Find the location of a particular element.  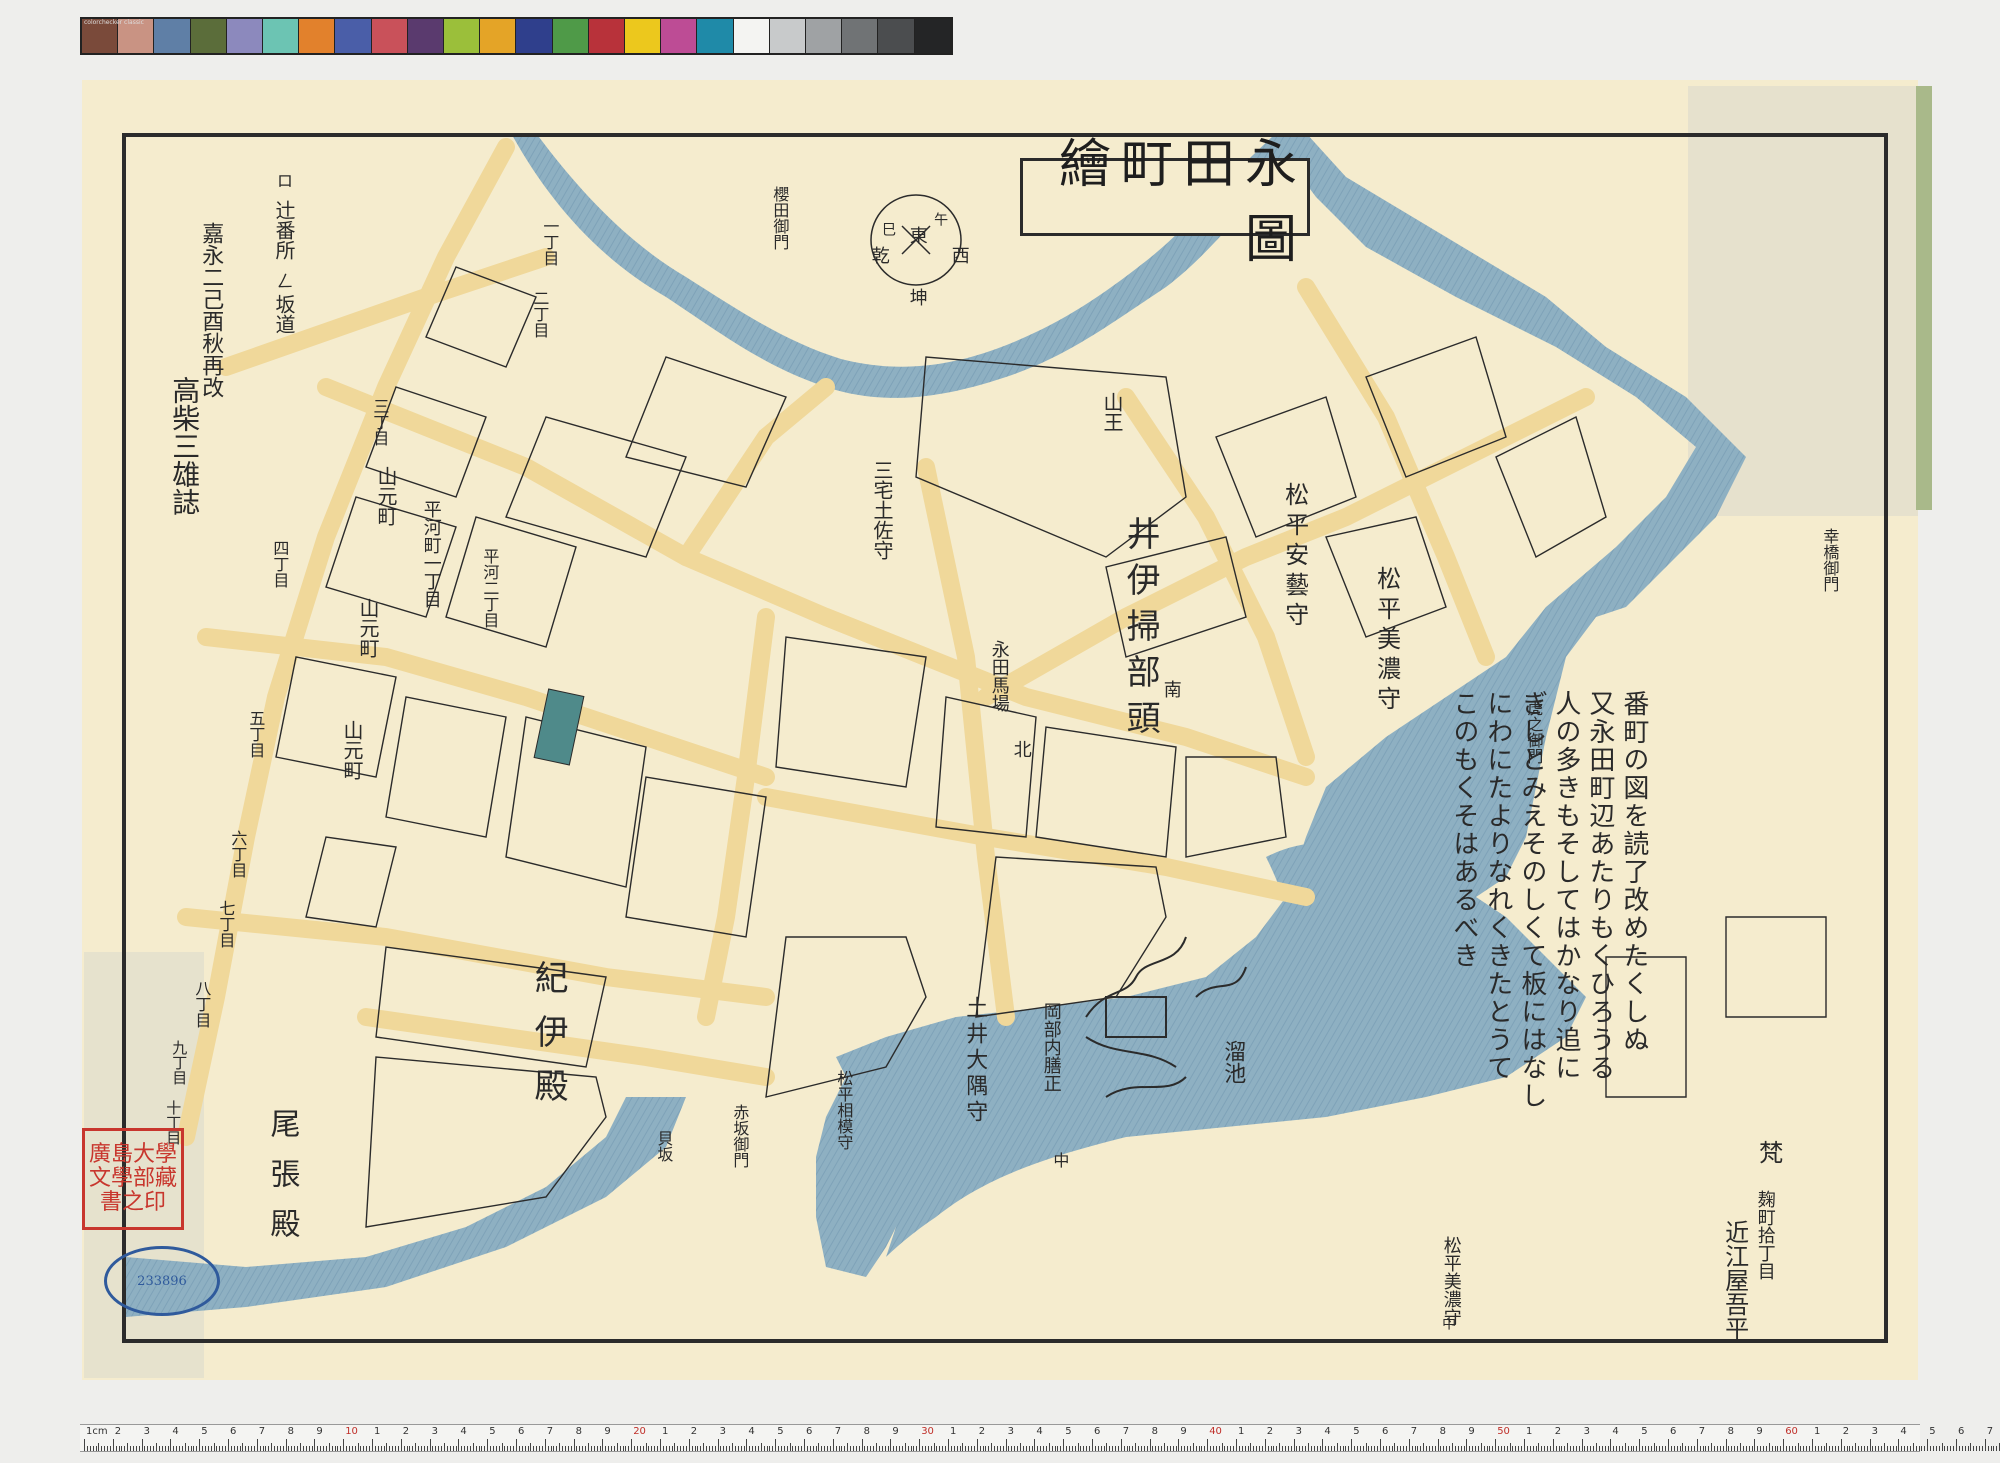

ruler-label: 2 is located at coordinates (694, 1431).